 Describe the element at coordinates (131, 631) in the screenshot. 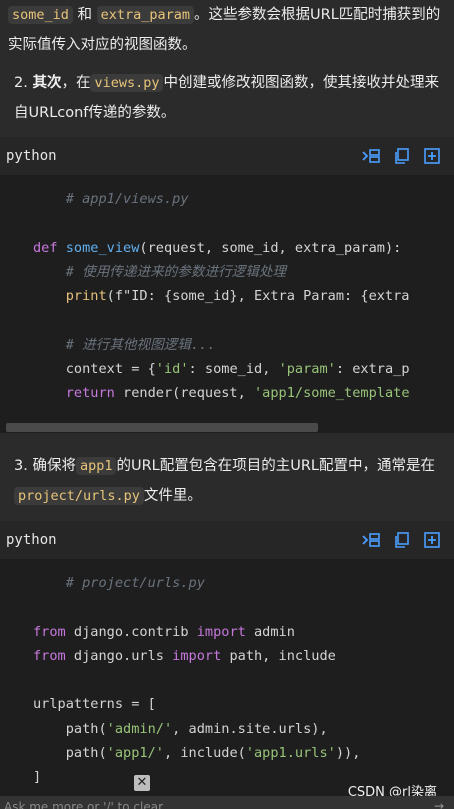

I see `code-token: django.contrib` at that location.